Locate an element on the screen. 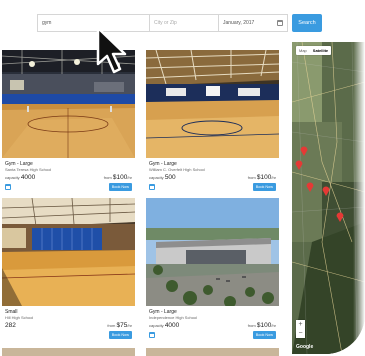 This screenshot has width=365, height=356. map-tab-satellite: Satellite is located at coordinates (320, 50).